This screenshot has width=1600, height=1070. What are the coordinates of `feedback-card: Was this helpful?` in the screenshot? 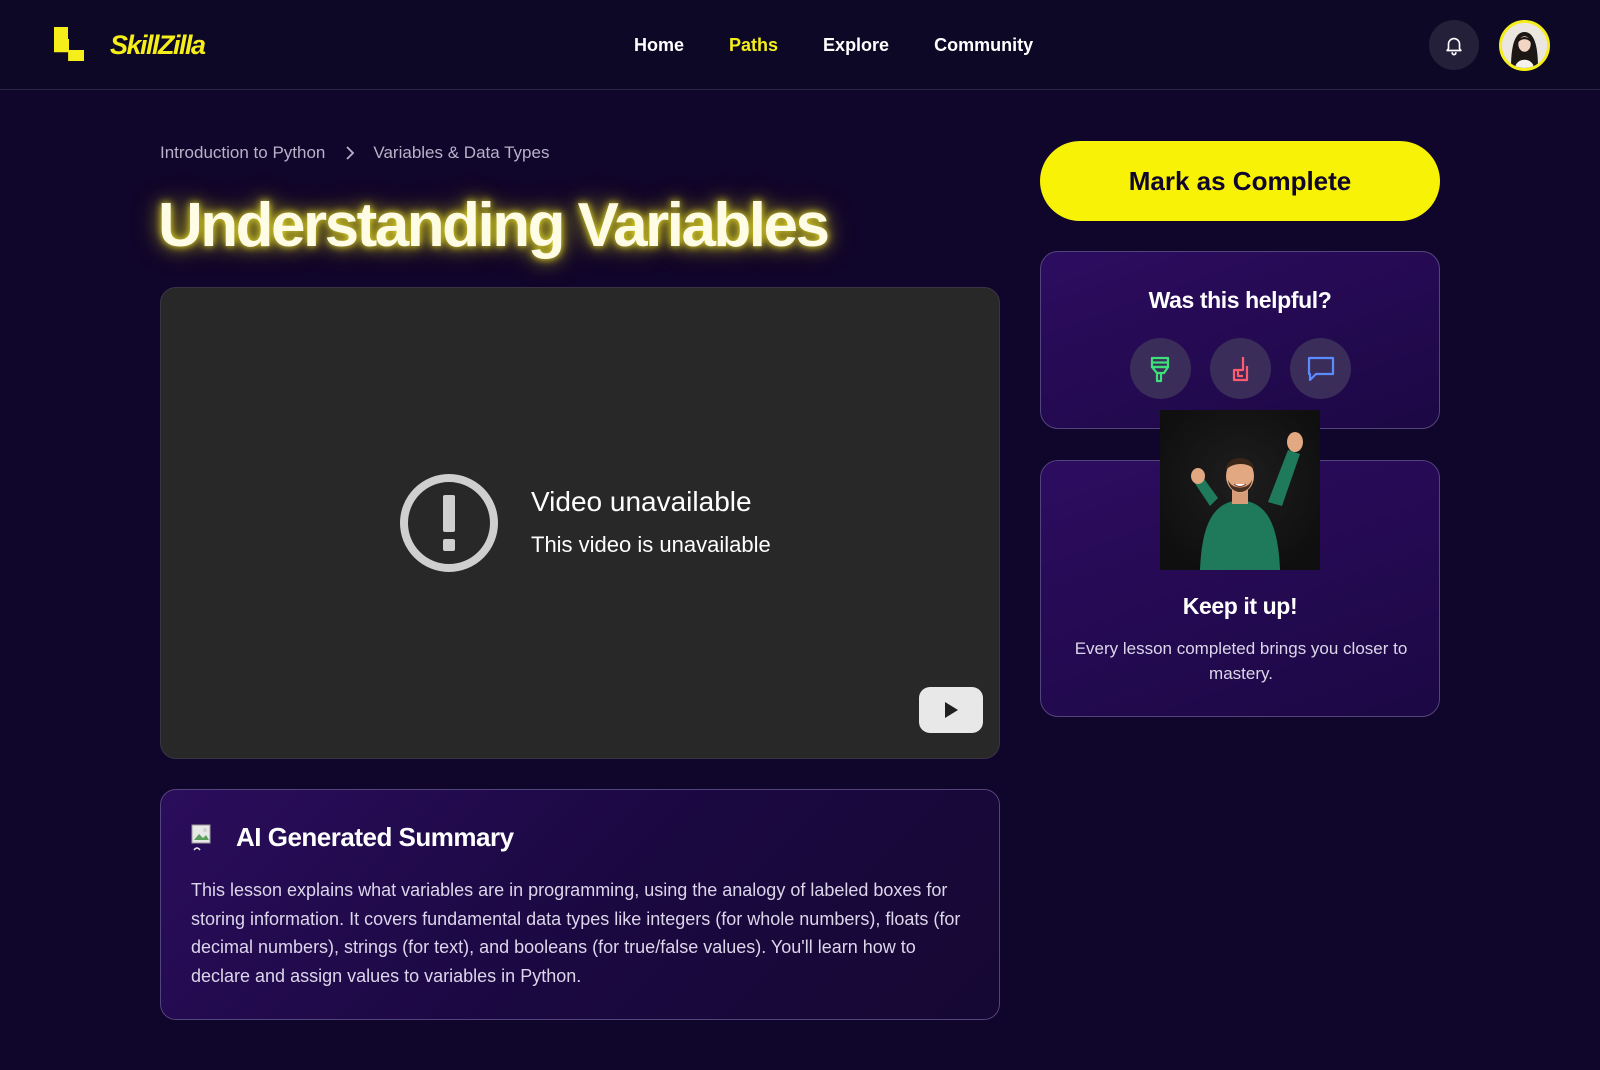 It's located at (1240, 340).